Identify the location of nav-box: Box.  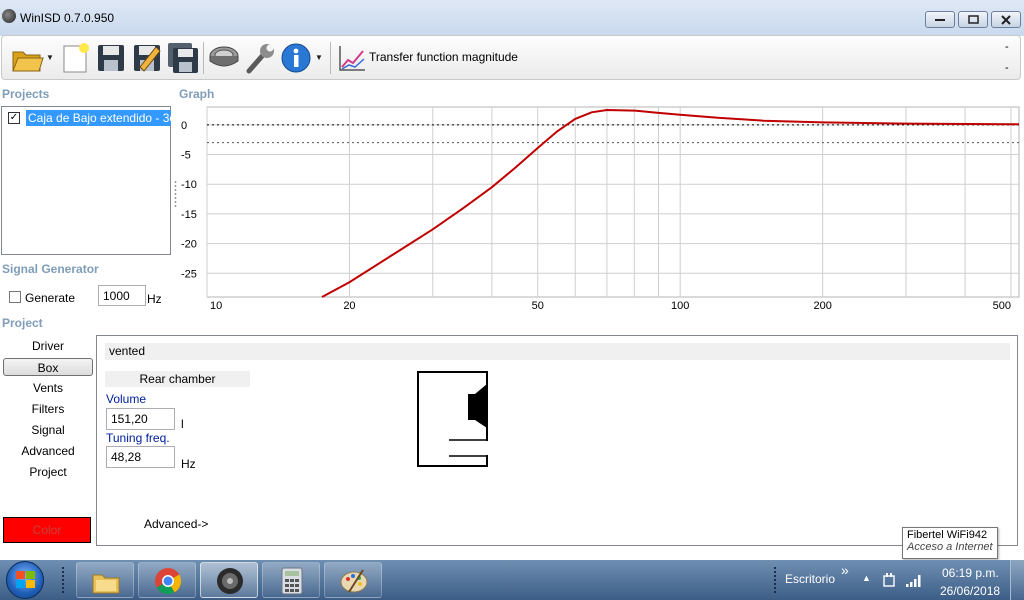
(48, 367).